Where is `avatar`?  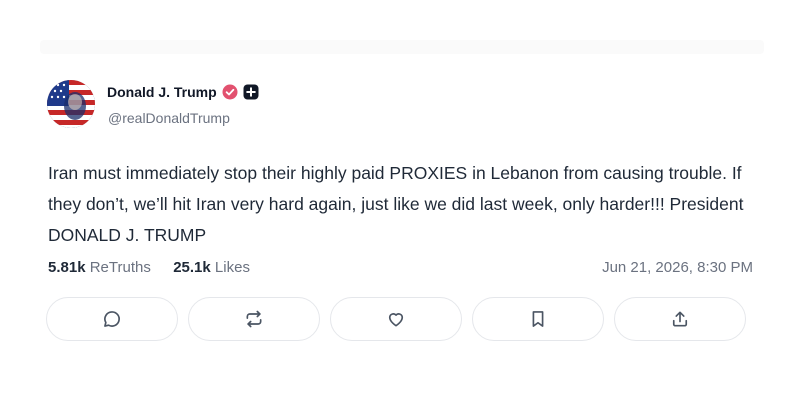 avatar is located at coordinates (71, 104).